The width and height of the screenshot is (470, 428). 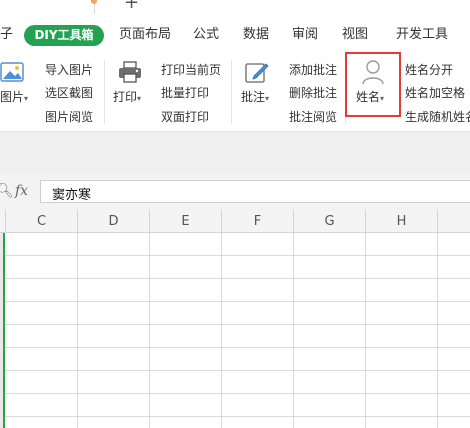 I want to click on column-header-next, so click(x=453, y=221).